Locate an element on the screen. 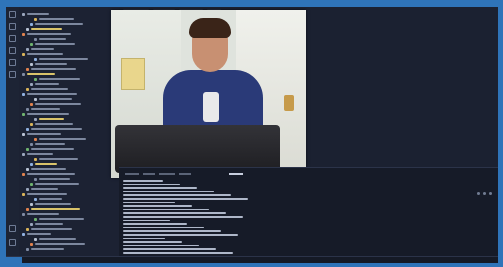 Image resolution: width=503 pixels, height=267 pixels. panel-tab-ports is located at coordinates (185, 174).